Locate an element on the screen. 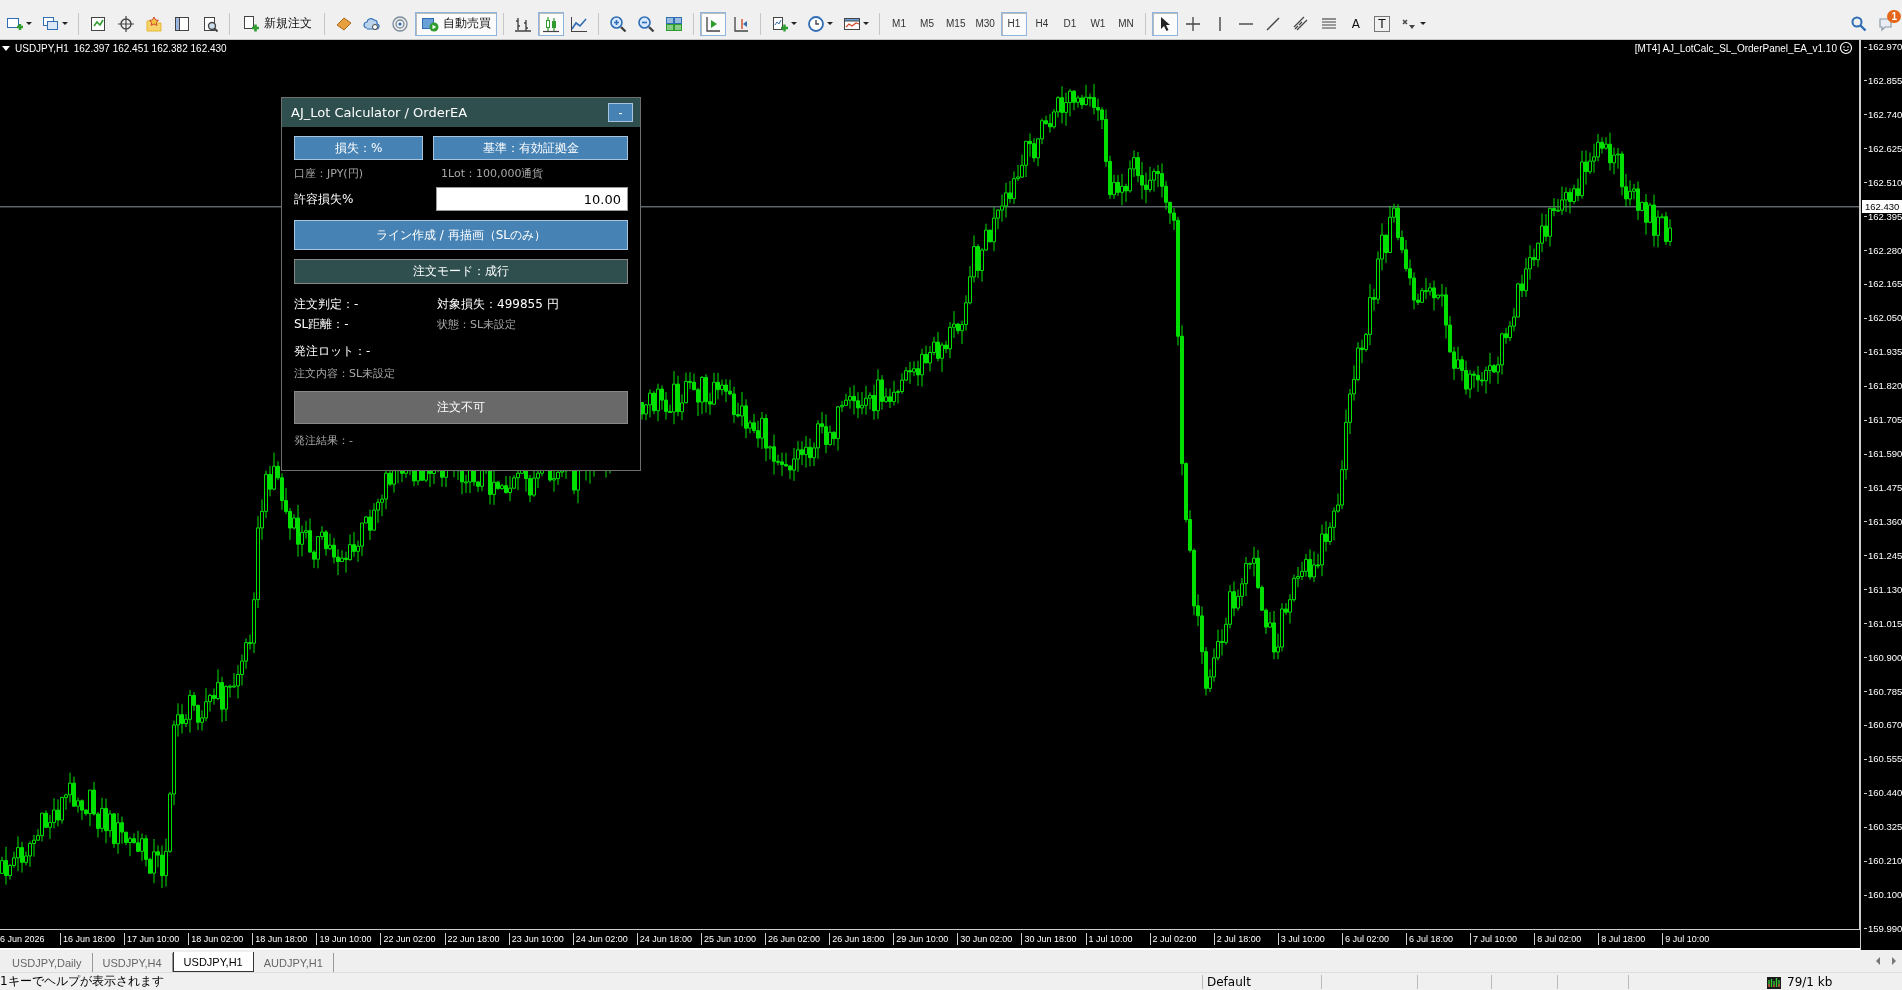 Image resolution: width=1902 pixels, height=990 pixels. time-tick-label: 17 Jun 10:00 is located at coordinates (156, 939).